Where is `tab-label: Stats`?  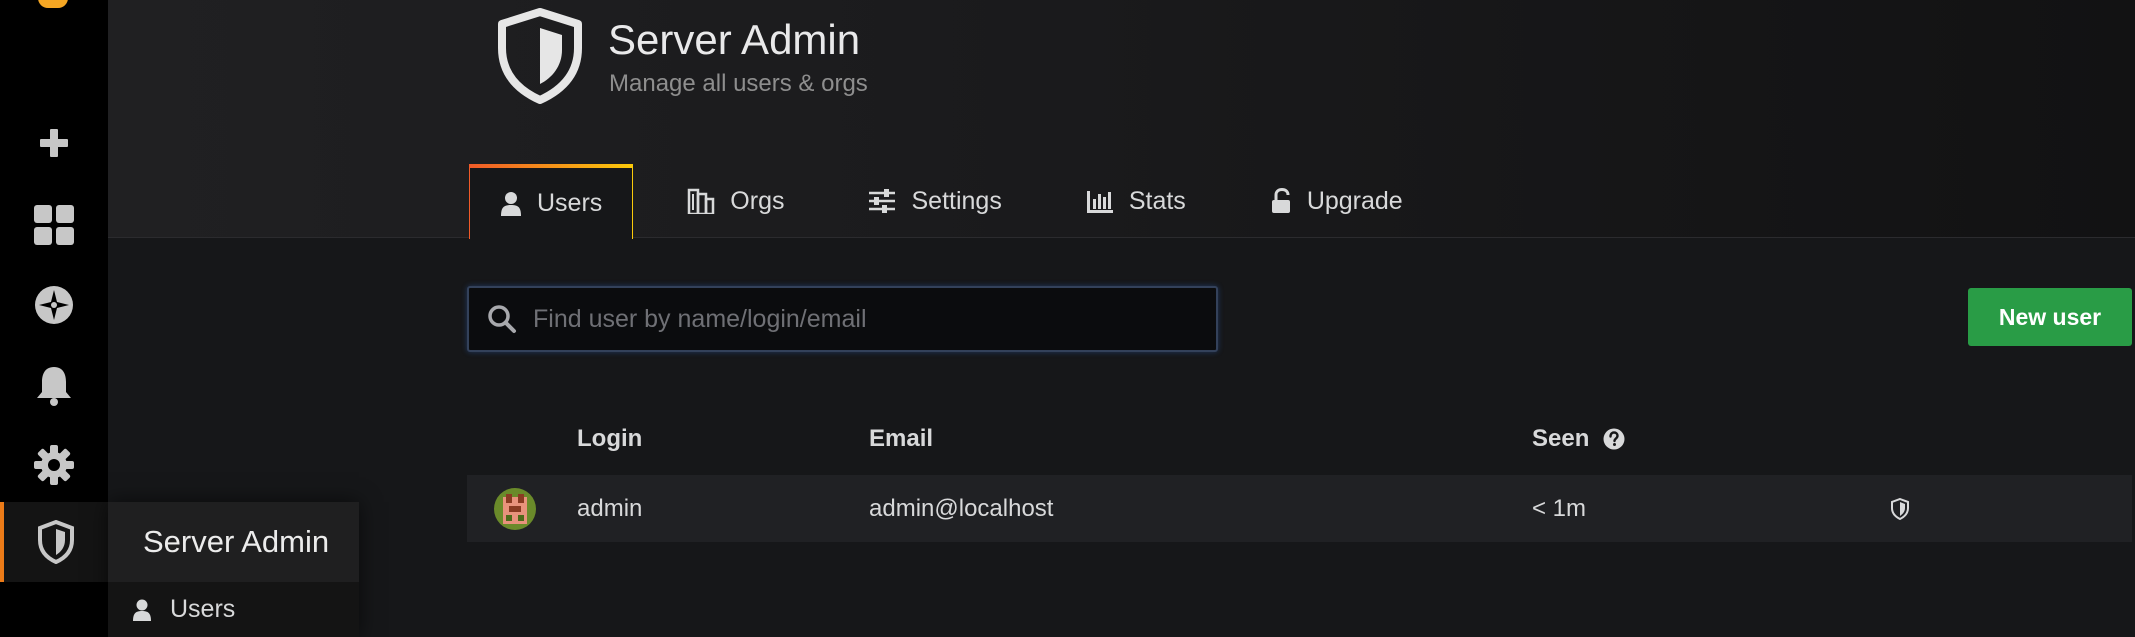 tab-label: Stats is located at coordinates (1157, 200).